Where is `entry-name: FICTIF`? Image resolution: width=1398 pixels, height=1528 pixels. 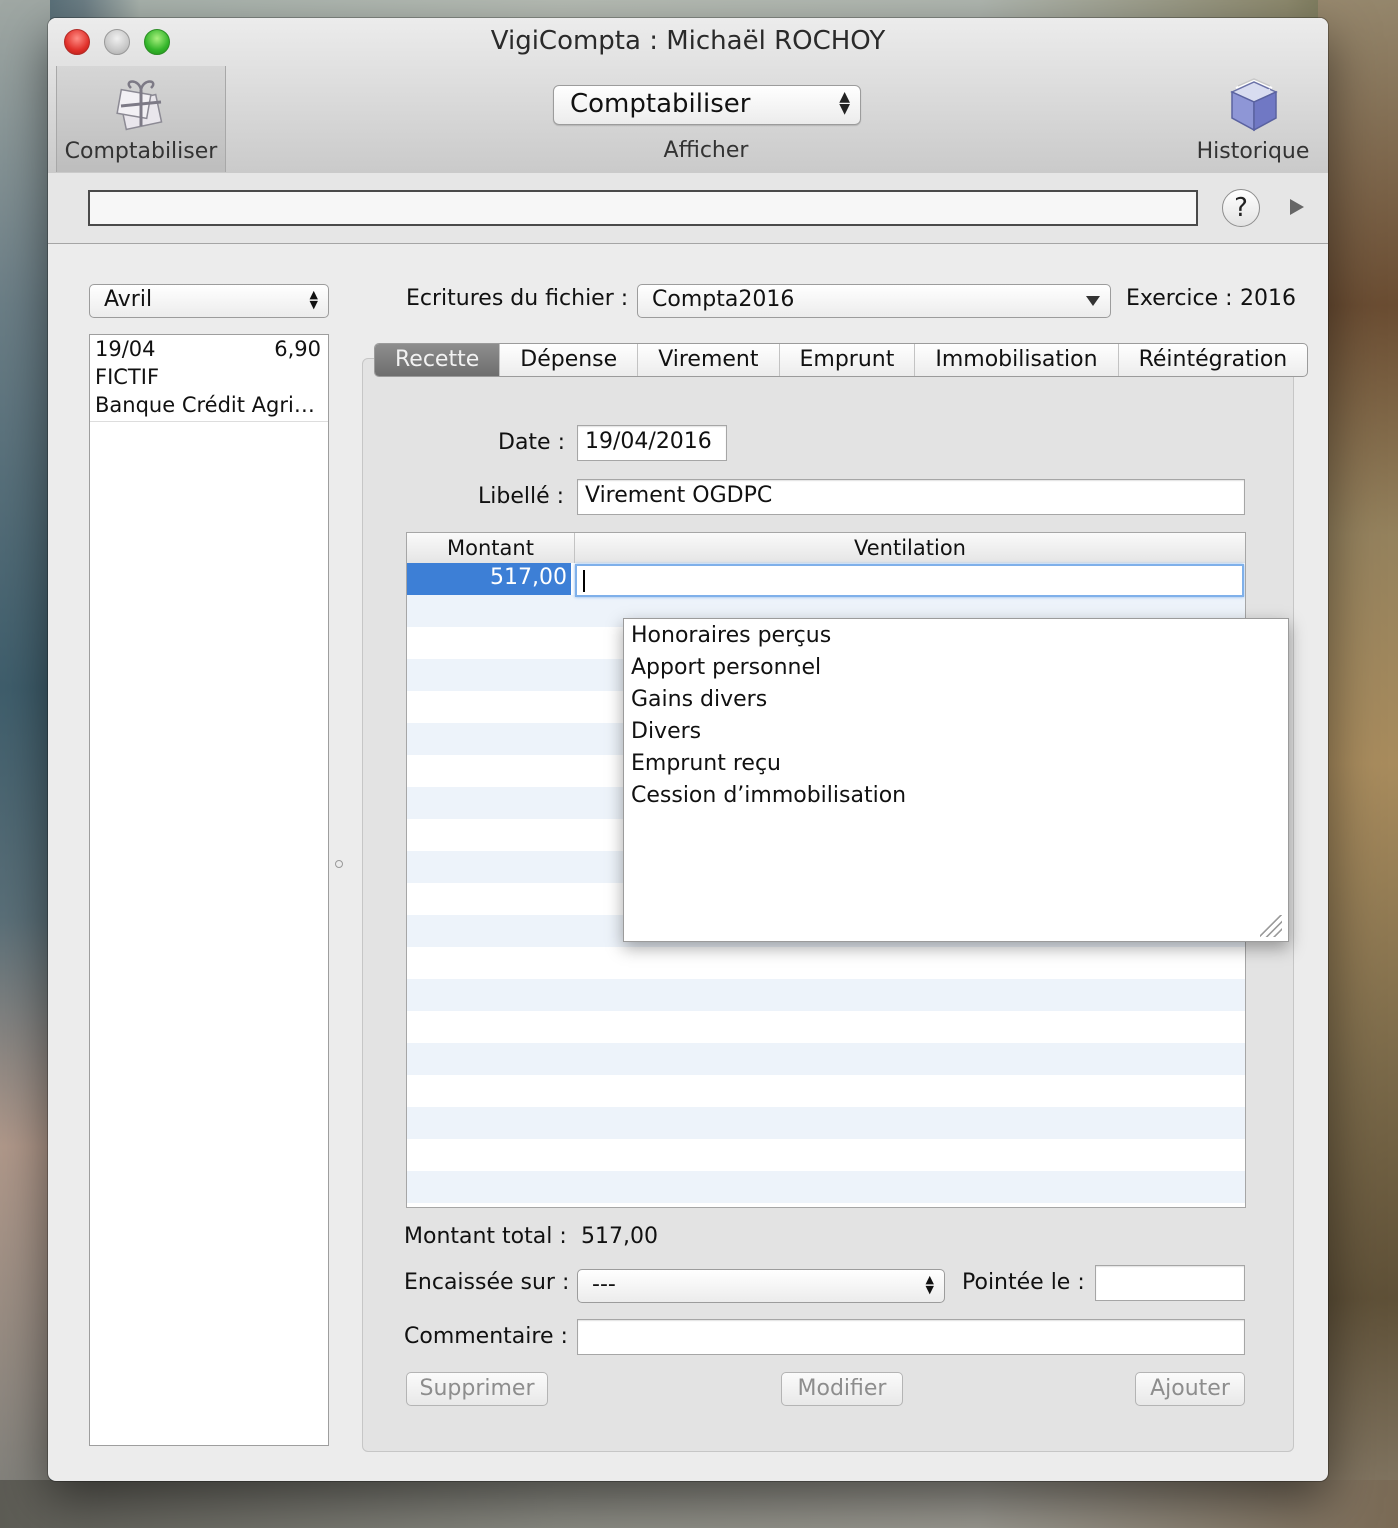
entry-name: FICTIF is located at coordinates (127, 377).